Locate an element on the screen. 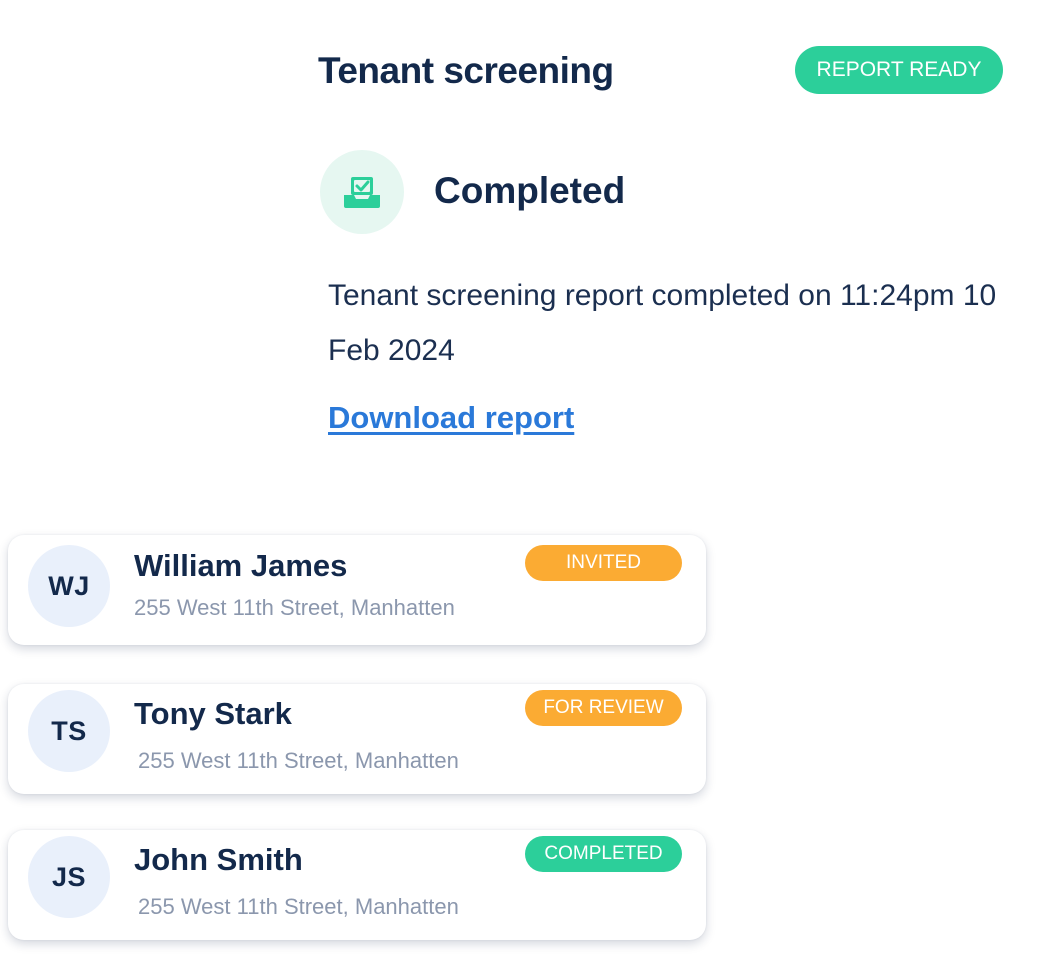 Image resolution: width=1040 pixels, height=959 pixels. status-title: Completed is located at coordinates (530, 190).